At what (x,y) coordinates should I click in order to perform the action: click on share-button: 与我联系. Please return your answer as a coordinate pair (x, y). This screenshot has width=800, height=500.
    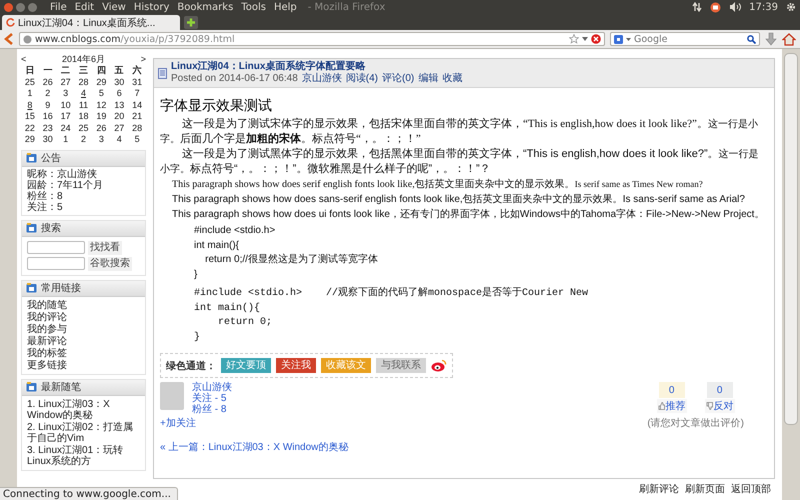
    Looking at the image, I should click on (401, 365).